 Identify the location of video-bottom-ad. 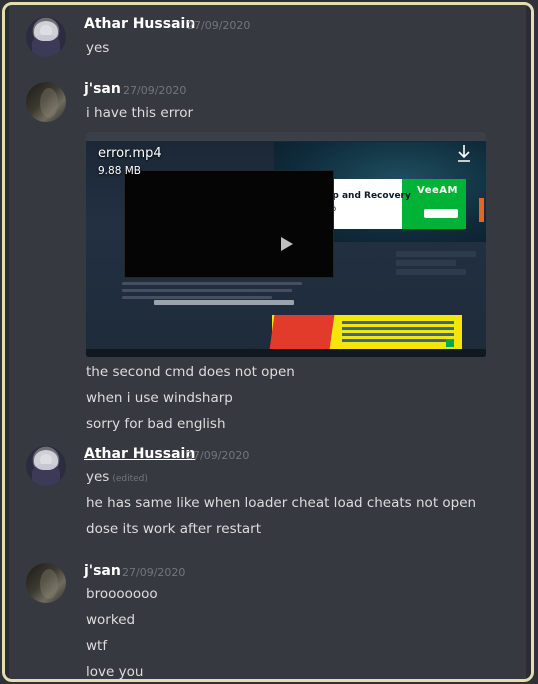
(365, 332).